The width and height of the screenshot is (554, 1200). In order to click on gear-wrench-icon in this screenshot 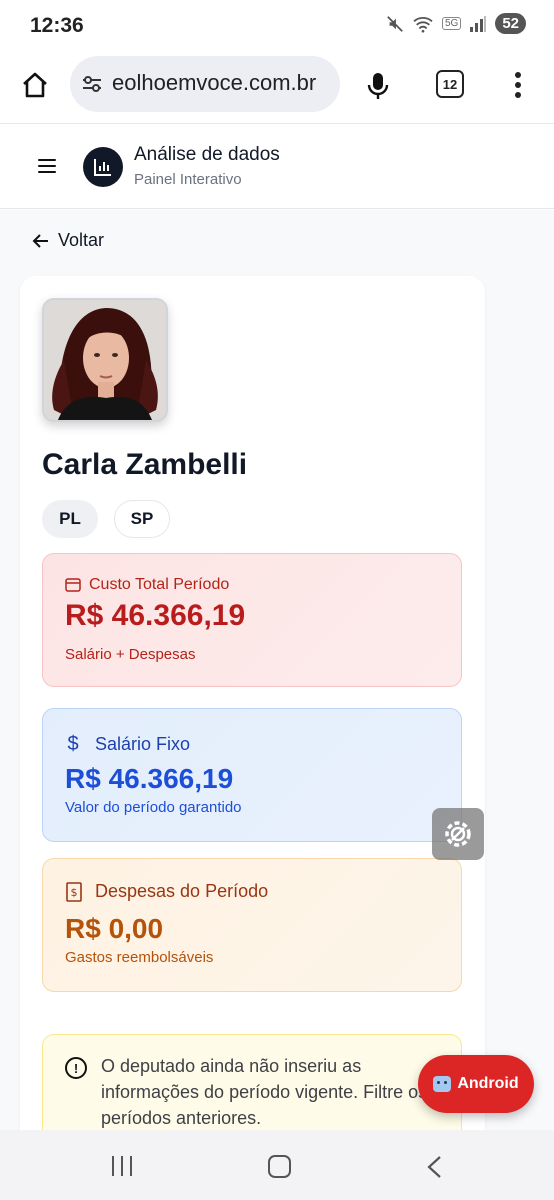, I will do `click(458, 834)`.